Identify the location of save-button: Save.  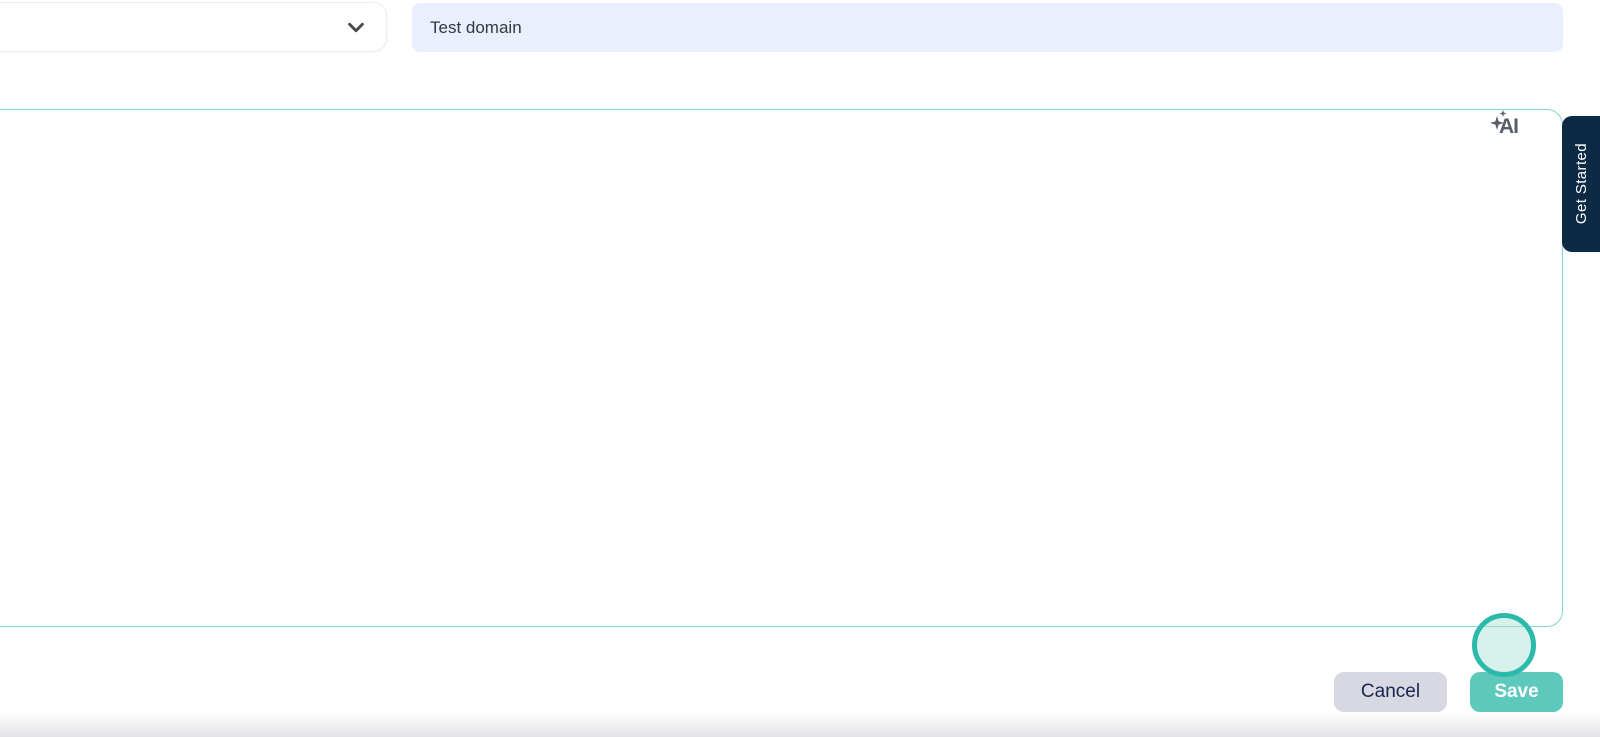
(1516, 692).